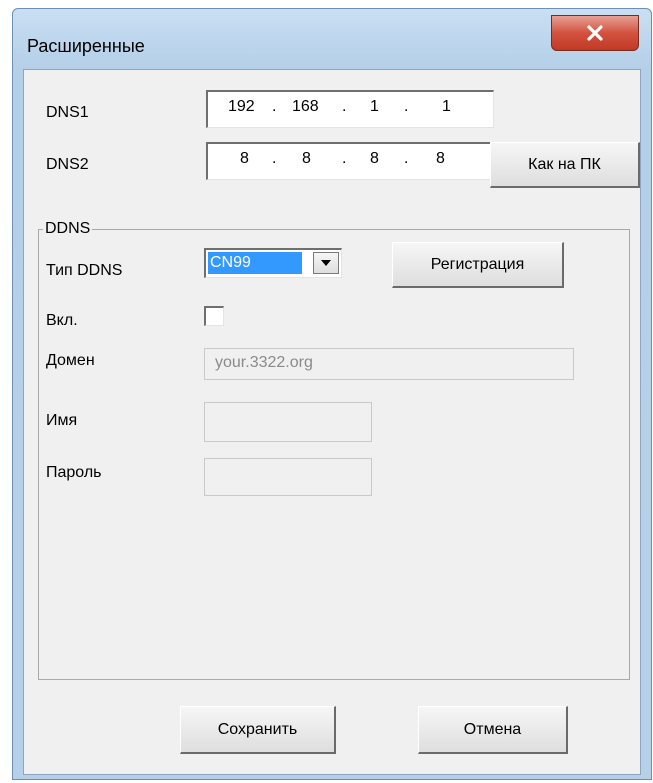  I want to click on dns1-label: DNS1, so click(67, 112).